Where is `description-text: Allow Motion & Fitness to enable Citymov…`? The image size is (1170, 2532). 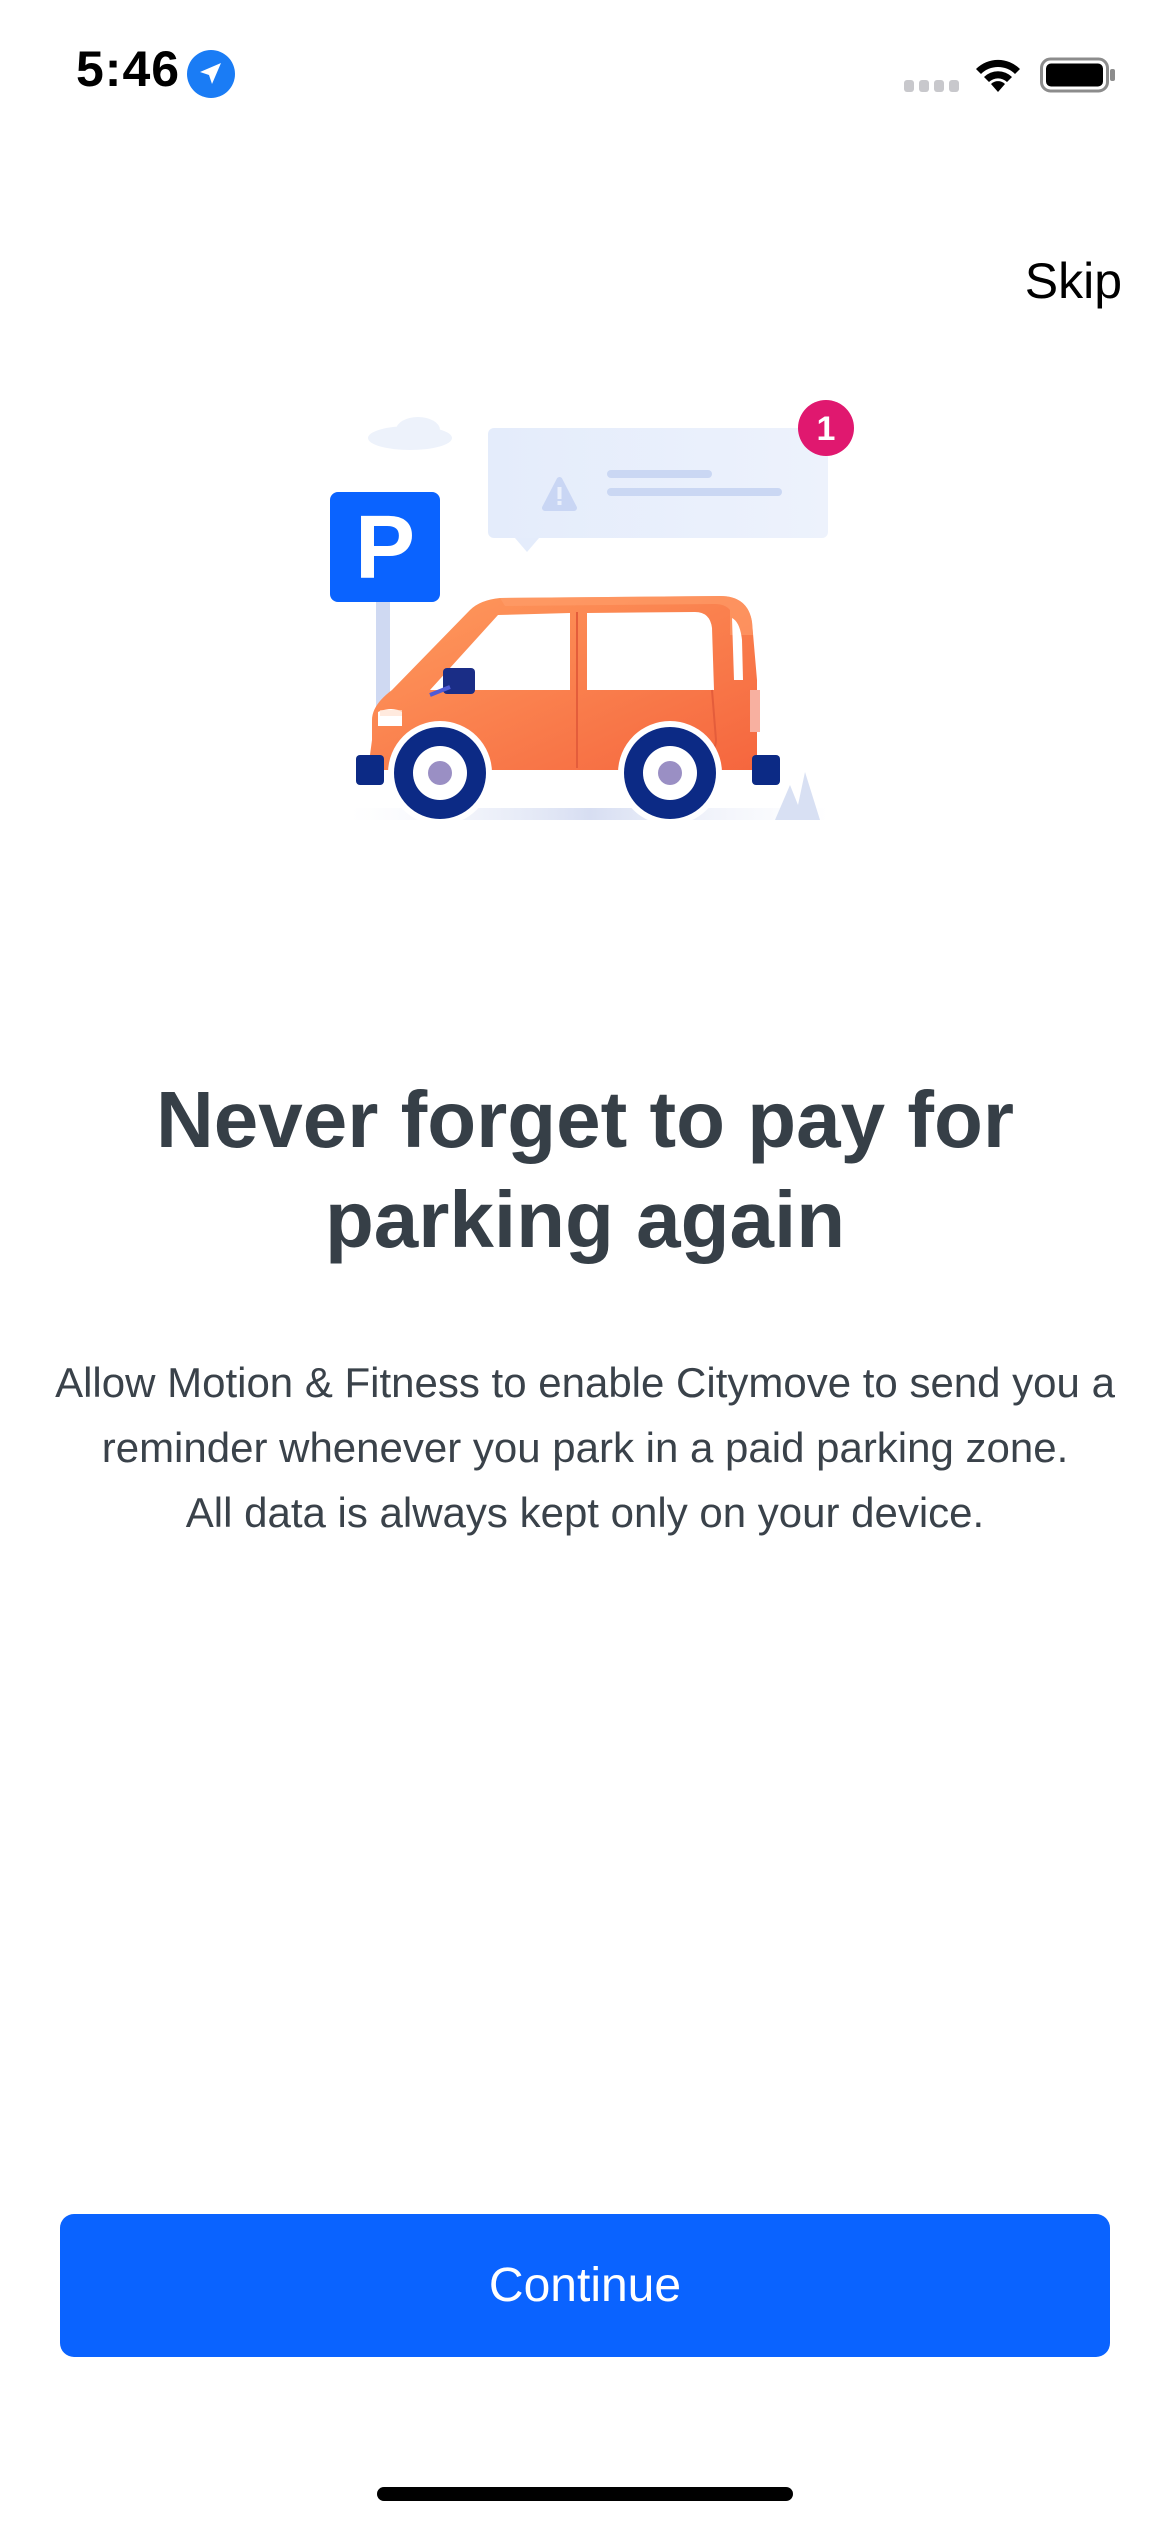
description-text: Allow Motion & Fitness to enable Citymov… is located at coordinates (585, 1447).